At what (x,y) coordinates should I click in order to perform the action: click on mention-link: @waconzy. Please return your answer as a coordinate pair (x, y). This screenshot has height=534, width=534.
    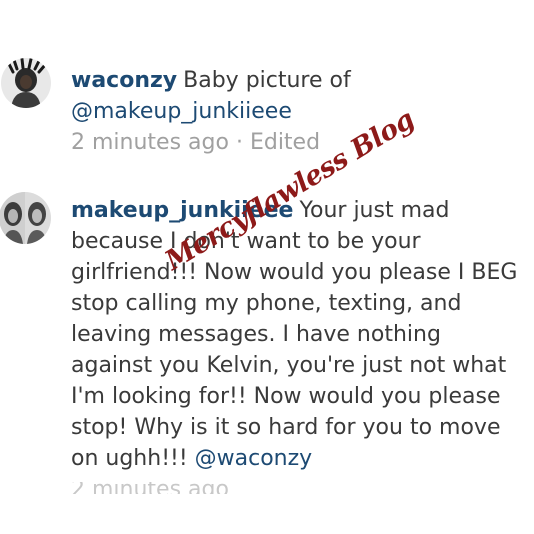
    Looking at the image, I should click on (254, 458).